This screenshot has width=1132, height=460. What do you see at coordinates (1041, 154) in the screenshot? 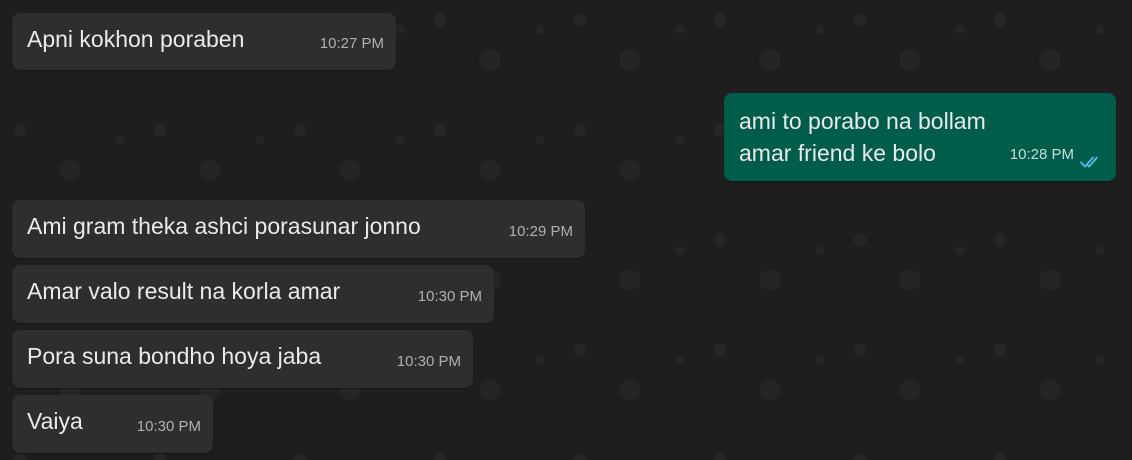
I see `message-timestamp: 10:28 PM` at bounding box center [1041, 154].